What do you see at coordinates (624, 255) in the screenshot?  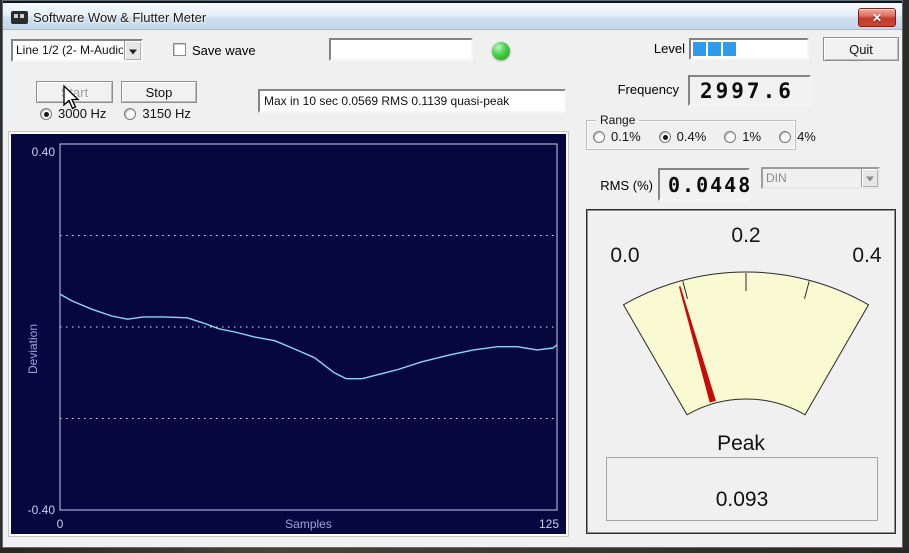 I see `gauge-scale-label: 0.0` at bounding box center [624, 255].